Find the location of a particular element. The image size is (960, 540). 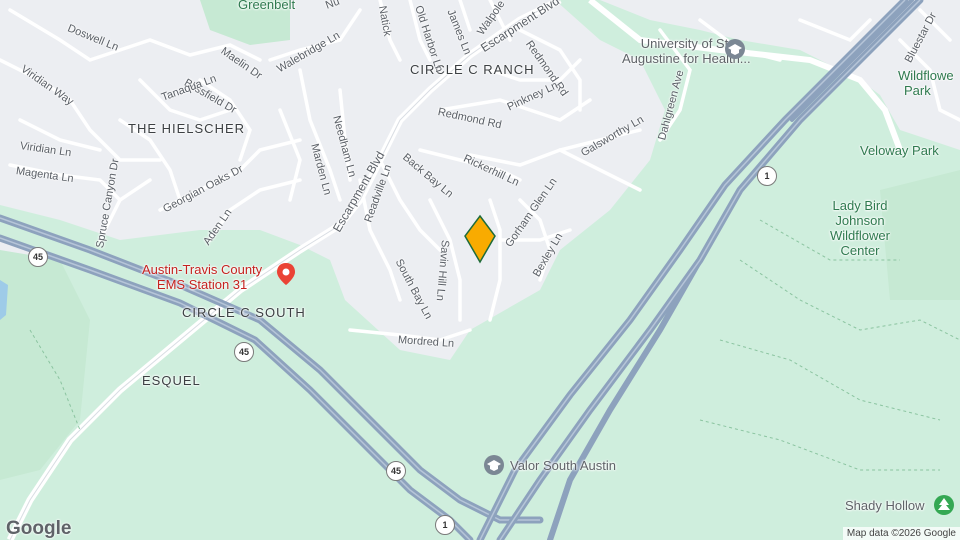

highway-shield-45-a: 45 is located at coordinates (38, 257).